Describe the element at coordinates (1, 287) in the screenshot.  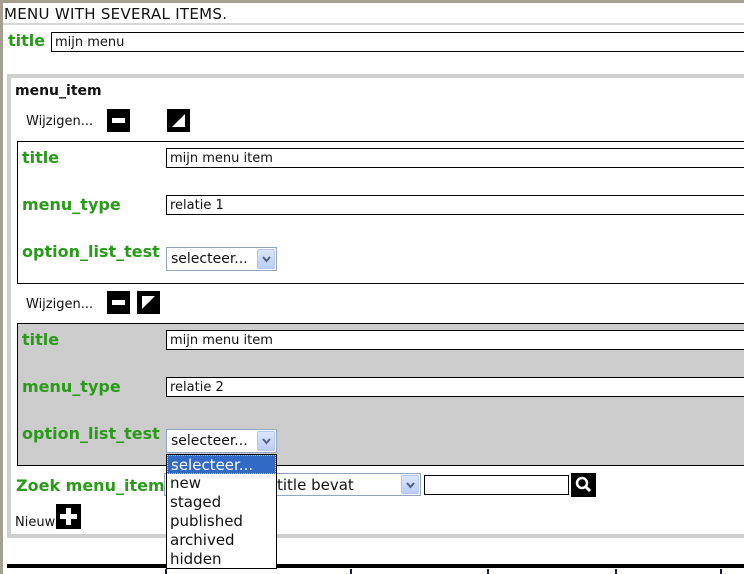
I see `window-frame-left` at that location.